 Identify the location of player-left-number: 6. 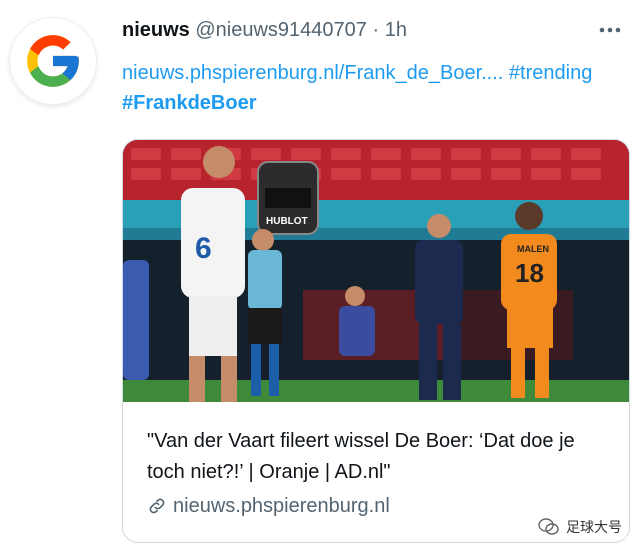
(203, 248).